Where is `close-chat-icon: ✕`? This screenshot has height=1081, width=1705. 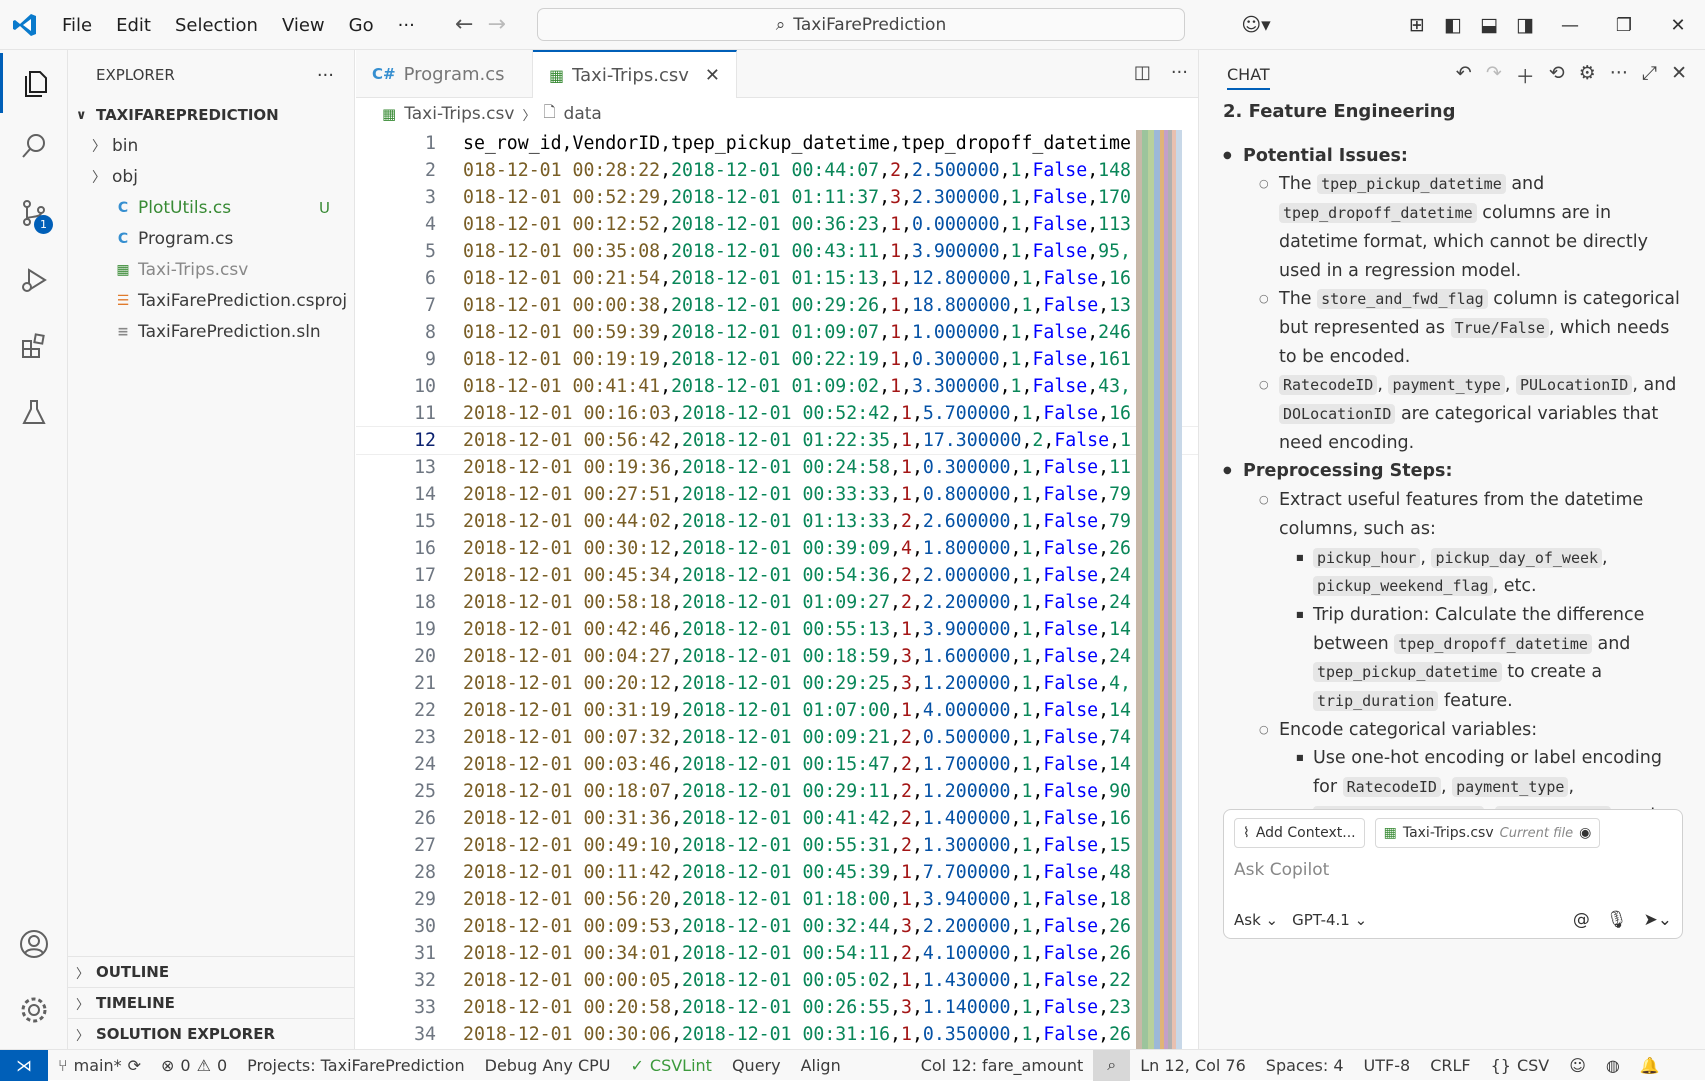
close-chat-icon: ✕ is located at coordinates (1679, 75).